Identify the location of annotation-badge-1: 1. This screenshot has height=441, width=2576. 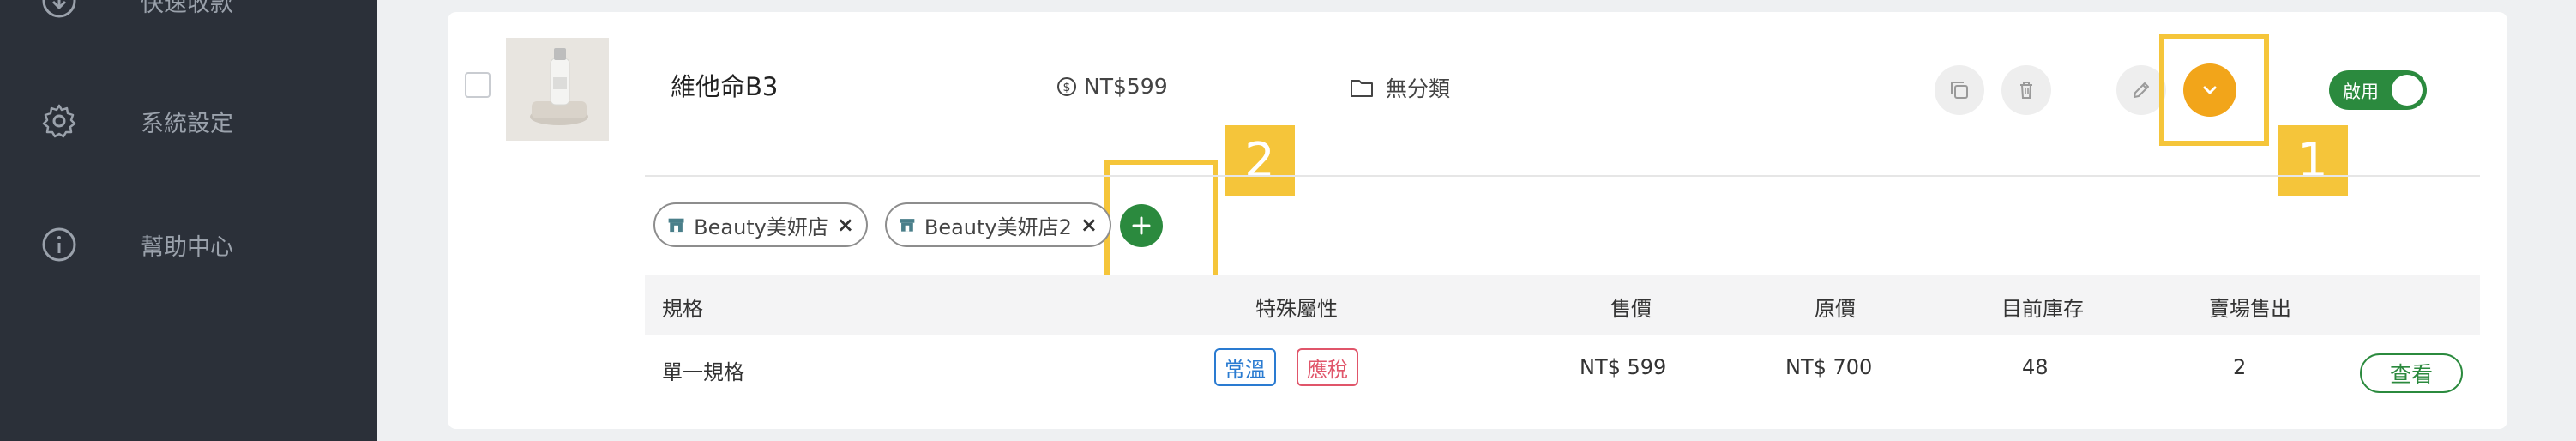
(2313, 160).